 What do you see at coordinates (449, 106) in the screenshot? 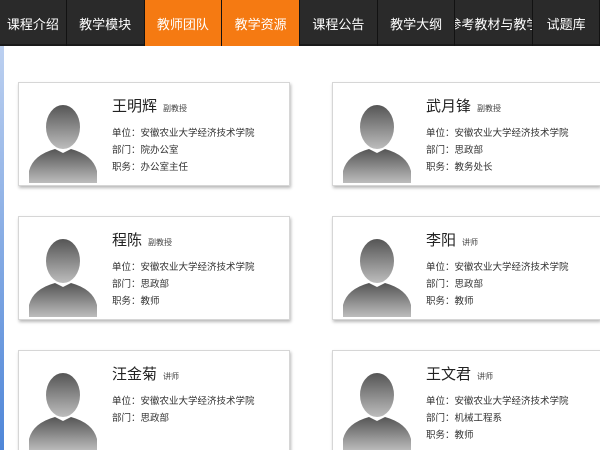
I see `teacher-name: 武月锋` at bounding box center [449, 106].